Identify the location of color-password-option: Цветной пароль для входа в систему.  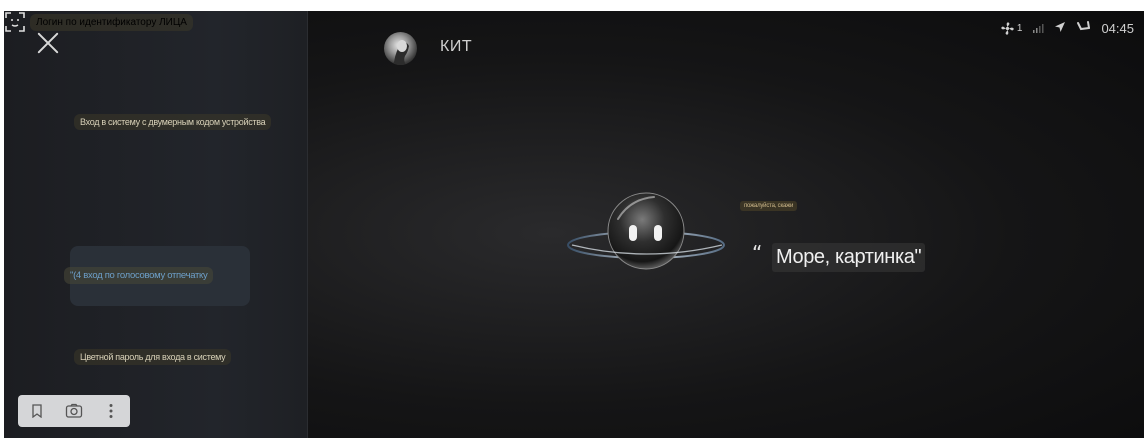
(153, 357).